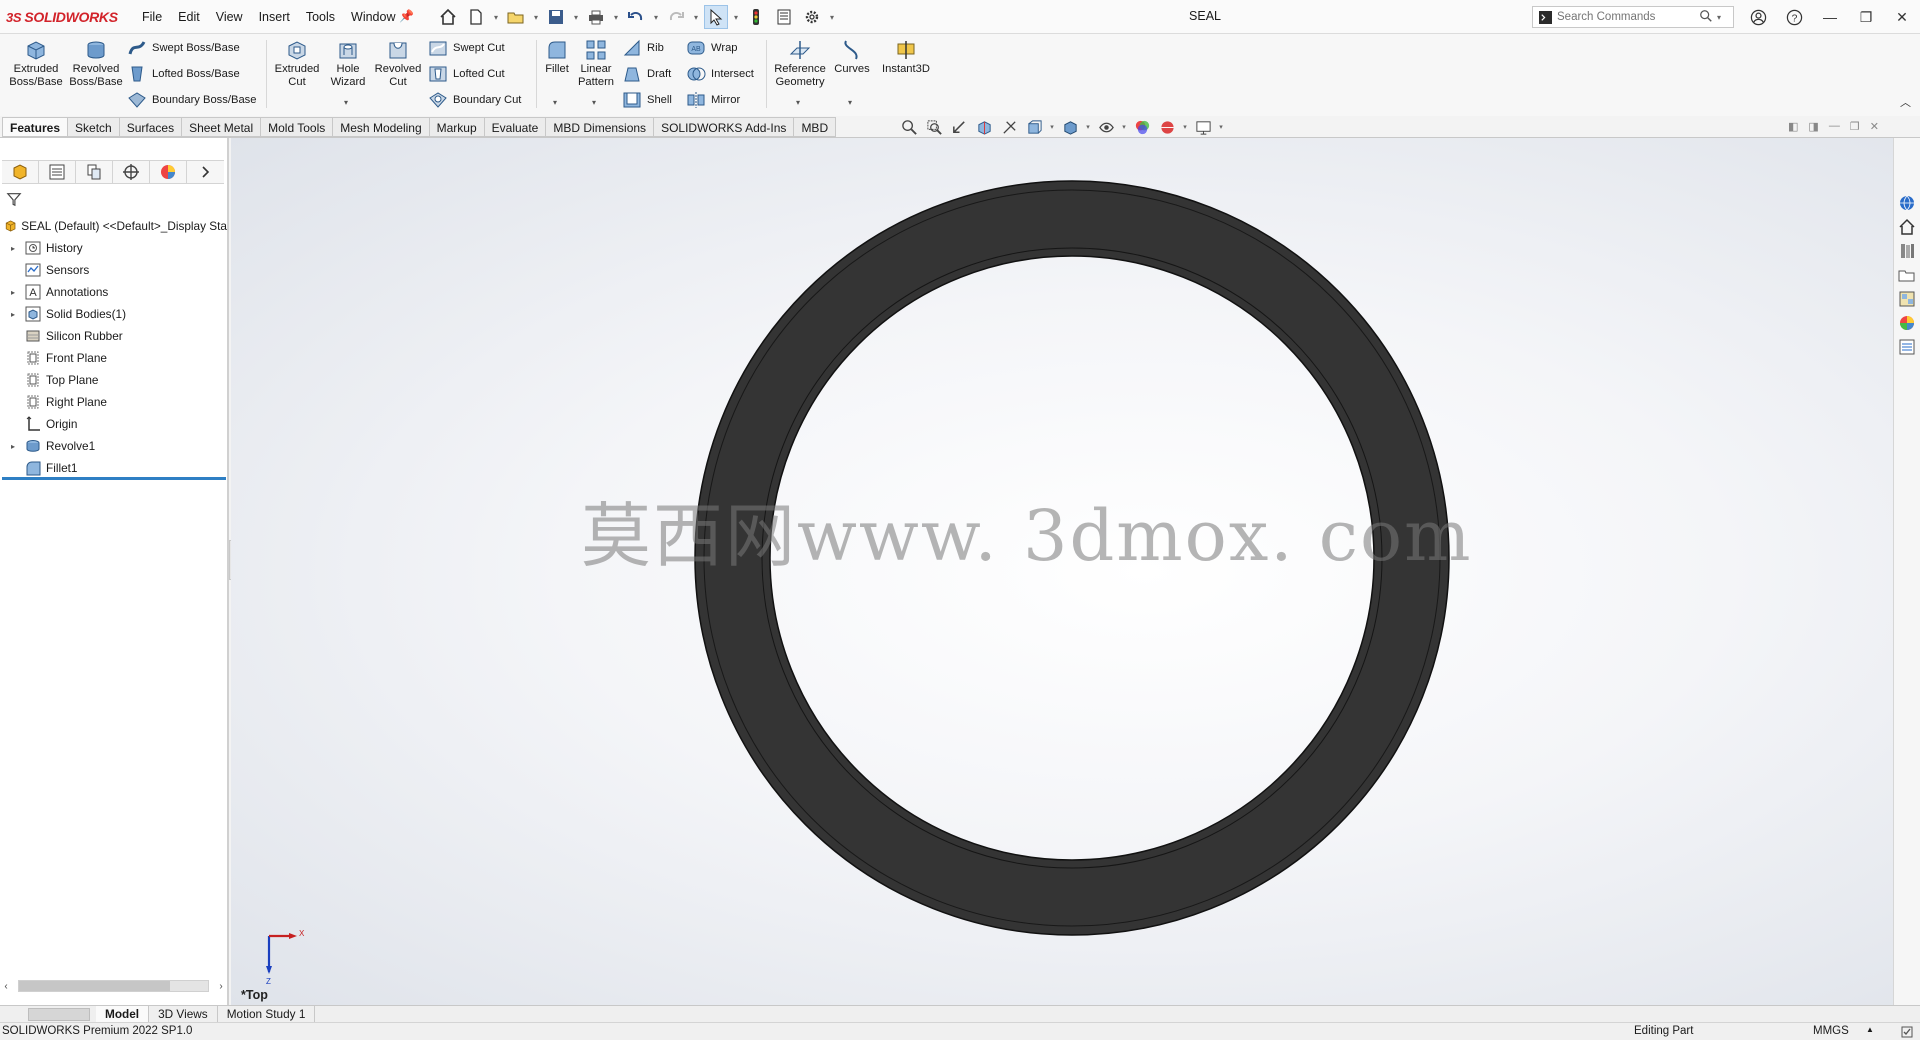  What do you see at coordinates (346, 102) in the screenshot?
I see `hole-wizard-dropdown-icon: ▾` at bounding box center [346, 102].